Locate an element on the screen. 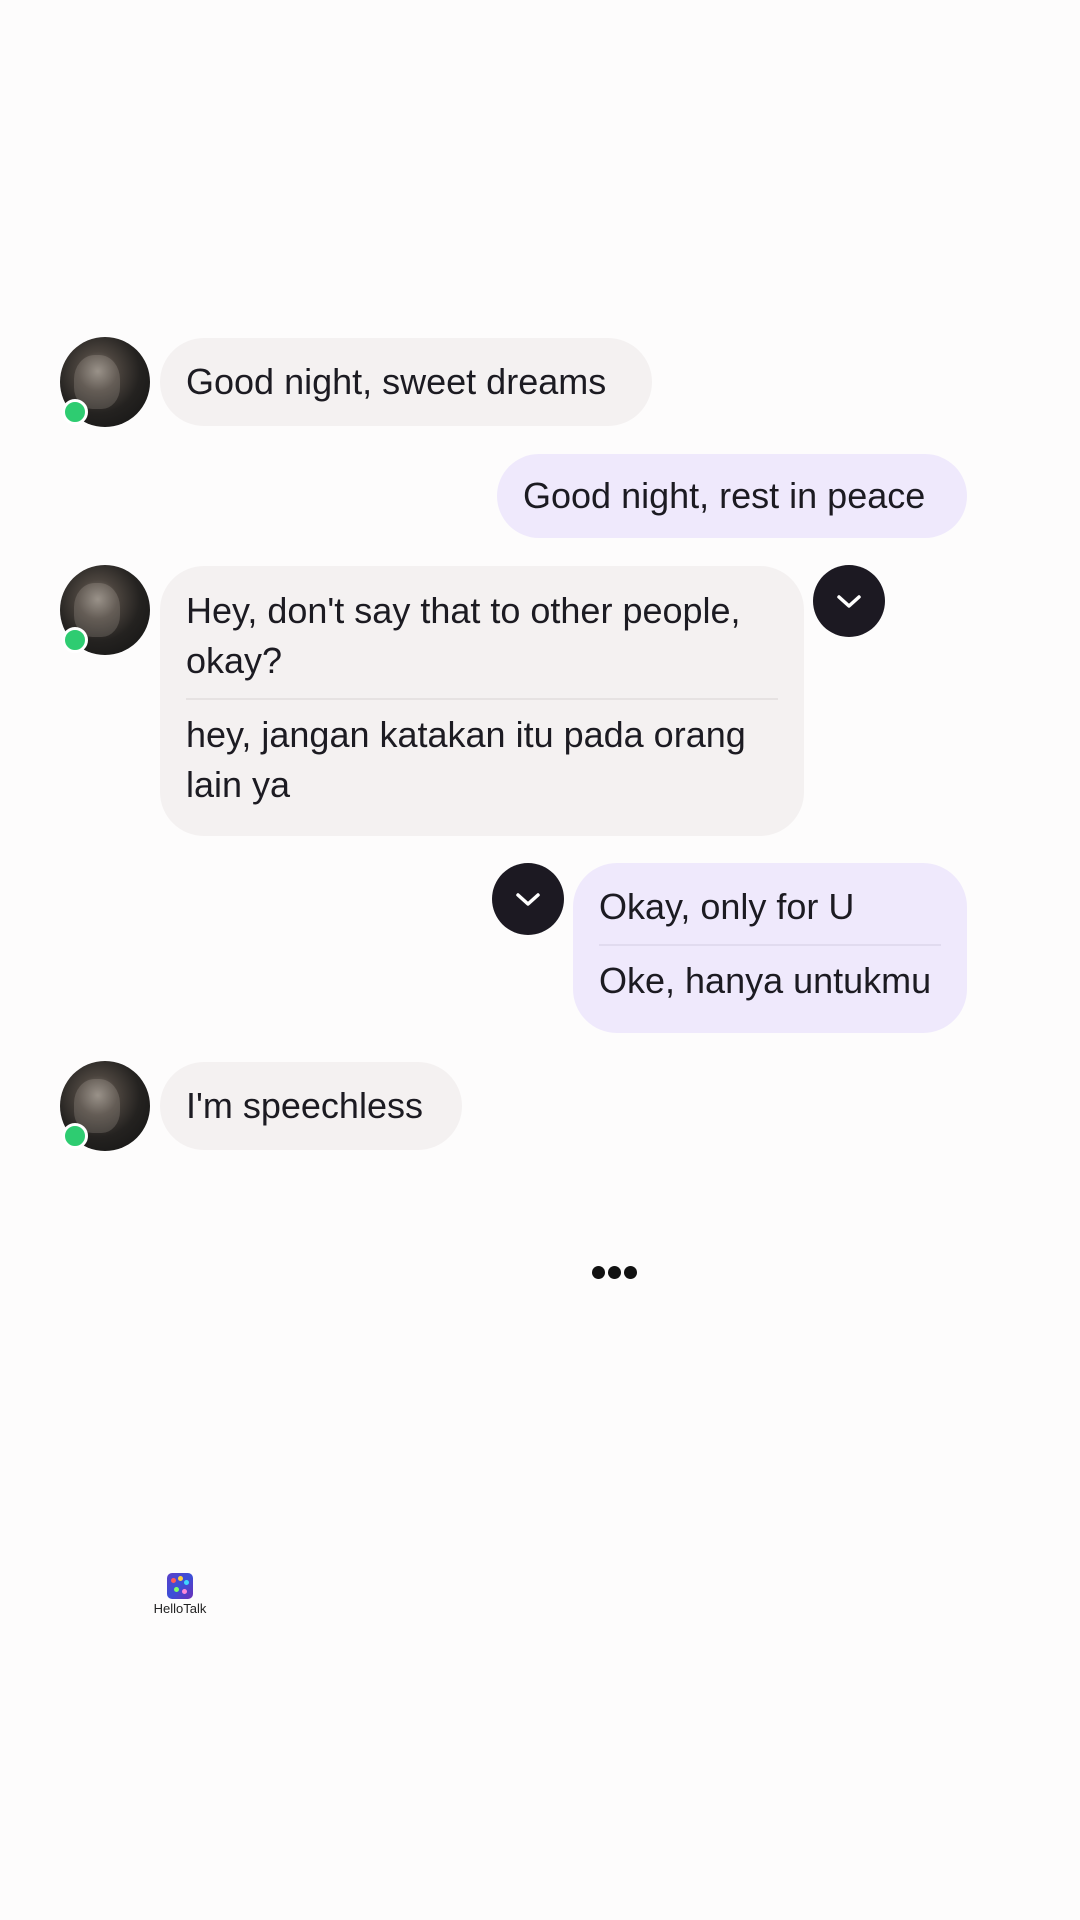 This screenshot has width=1080, height=1920. message-text: Good night, sweet dreams is located at coordinates (396, 381).